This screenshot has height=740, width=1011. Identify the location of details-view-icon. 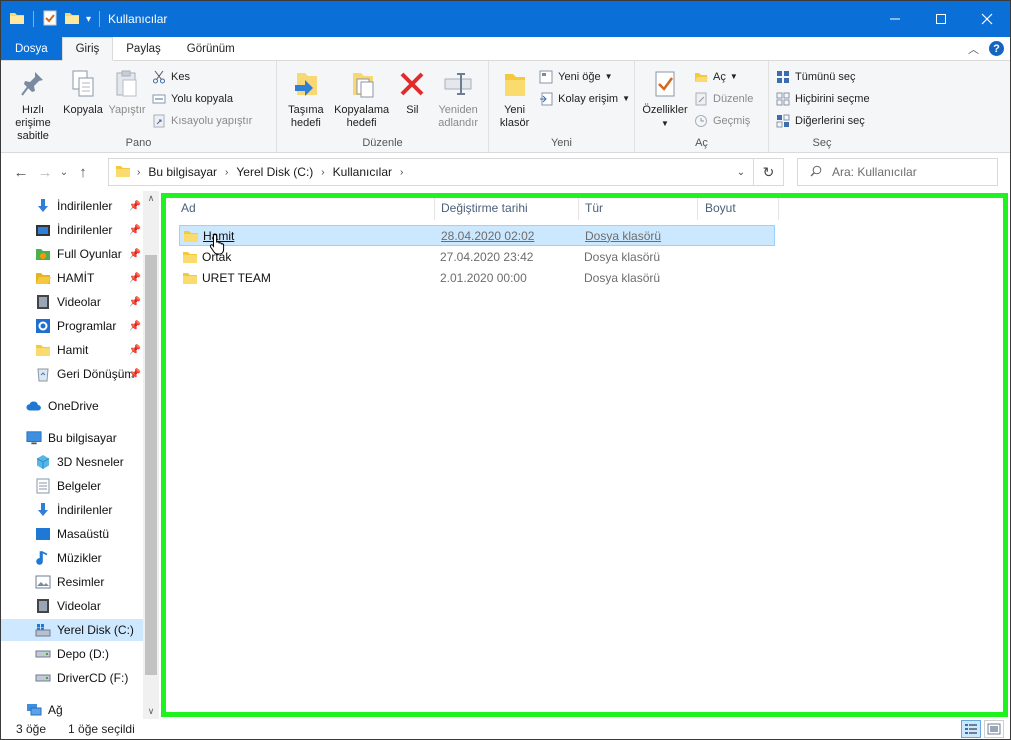
(971, 729).